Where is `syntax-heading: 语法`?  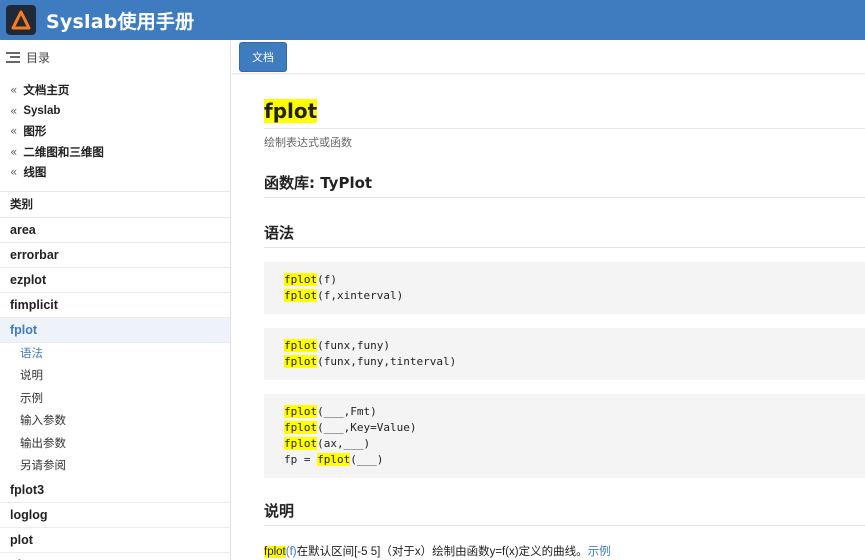 syntax-heading: 语法 is located at coordinates (564, 235).